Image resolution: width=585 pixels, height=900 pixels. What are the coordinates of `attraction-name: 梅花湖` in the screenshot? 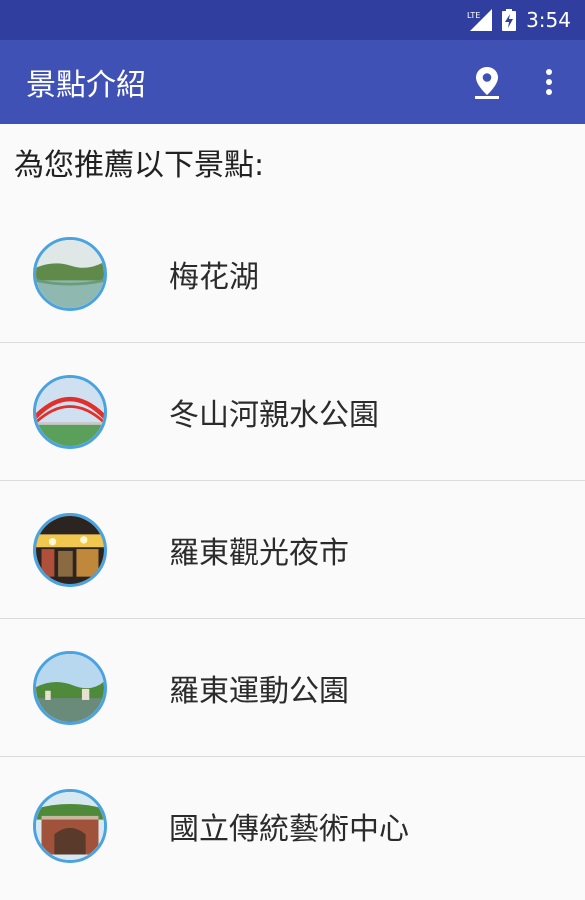 It's located at (214, 277).